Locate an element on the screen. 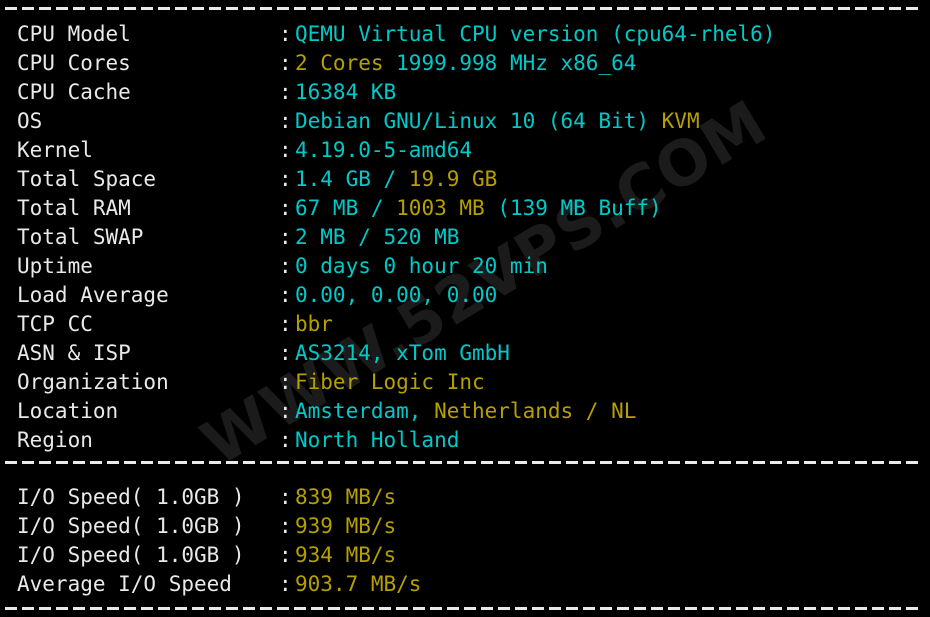 This screenshot has height=617, width=930. value-segment: AS3214, xTom GmbH is located at coordinates (402, 353).